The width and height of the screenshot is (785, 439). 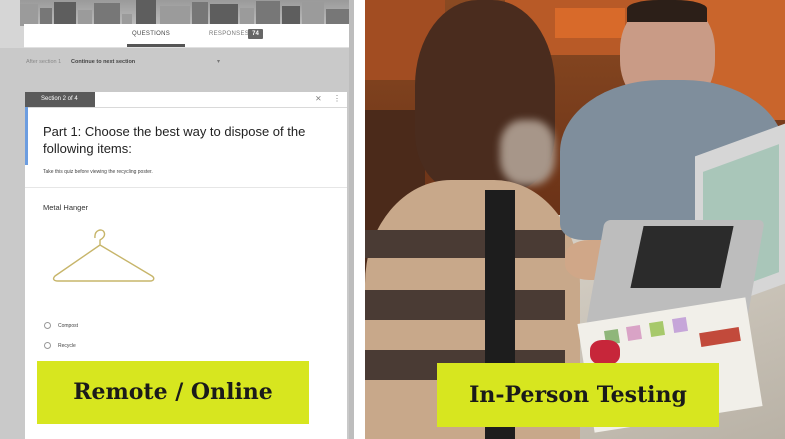 What do you see at coordinates (60, 99) in the screenshot?
I see `section-badge: Section 2 of 4` at bounding box center [60, 99].